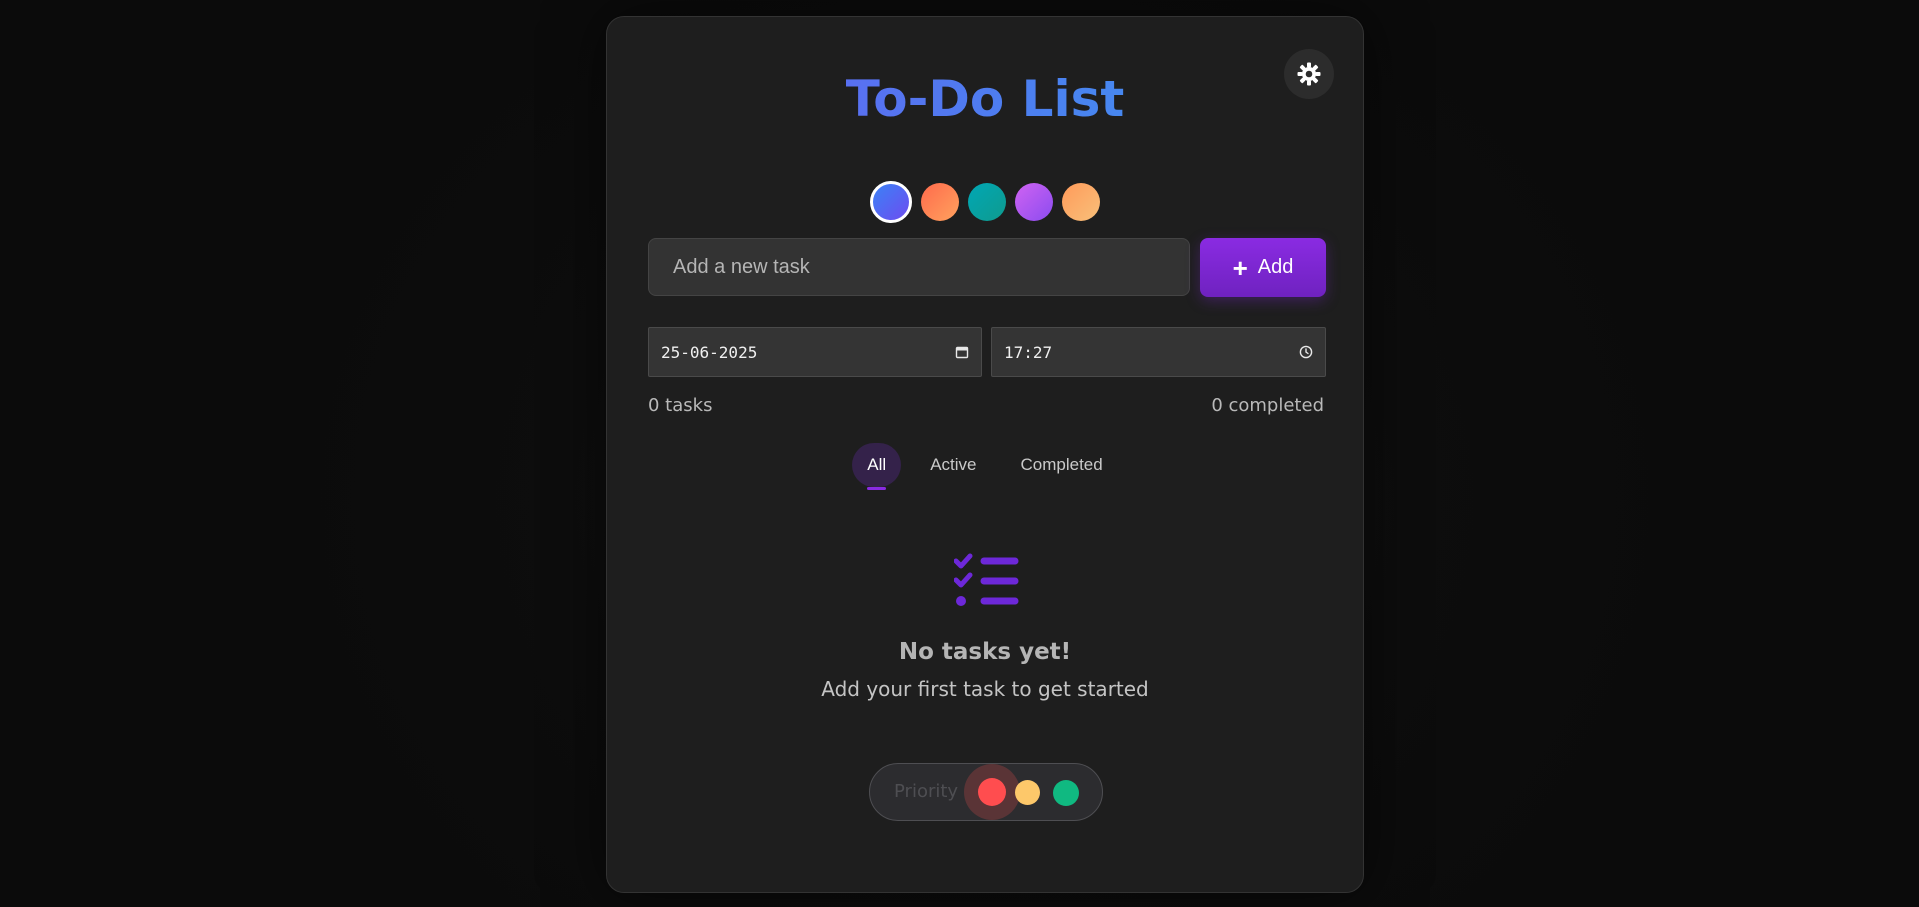 Image resolution: width=1919 pixels, height=907 pixels. Describe the element at coordinates (926, 791) in the screenshot. I see `priority-label: Priority` at that location.